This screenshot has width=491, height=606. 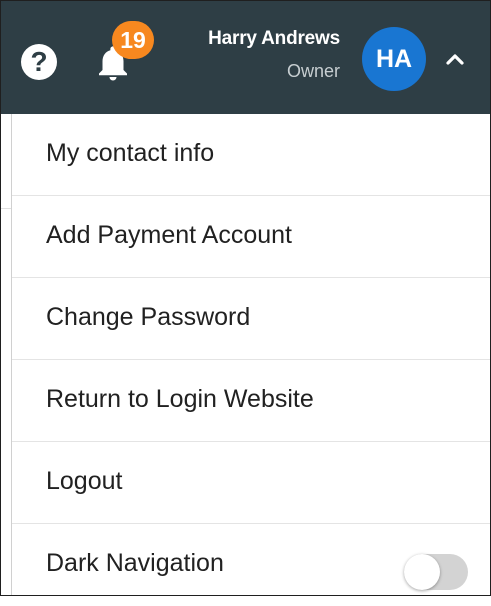 I want to click on collapse-menu-button, so click(x=455, y=59).